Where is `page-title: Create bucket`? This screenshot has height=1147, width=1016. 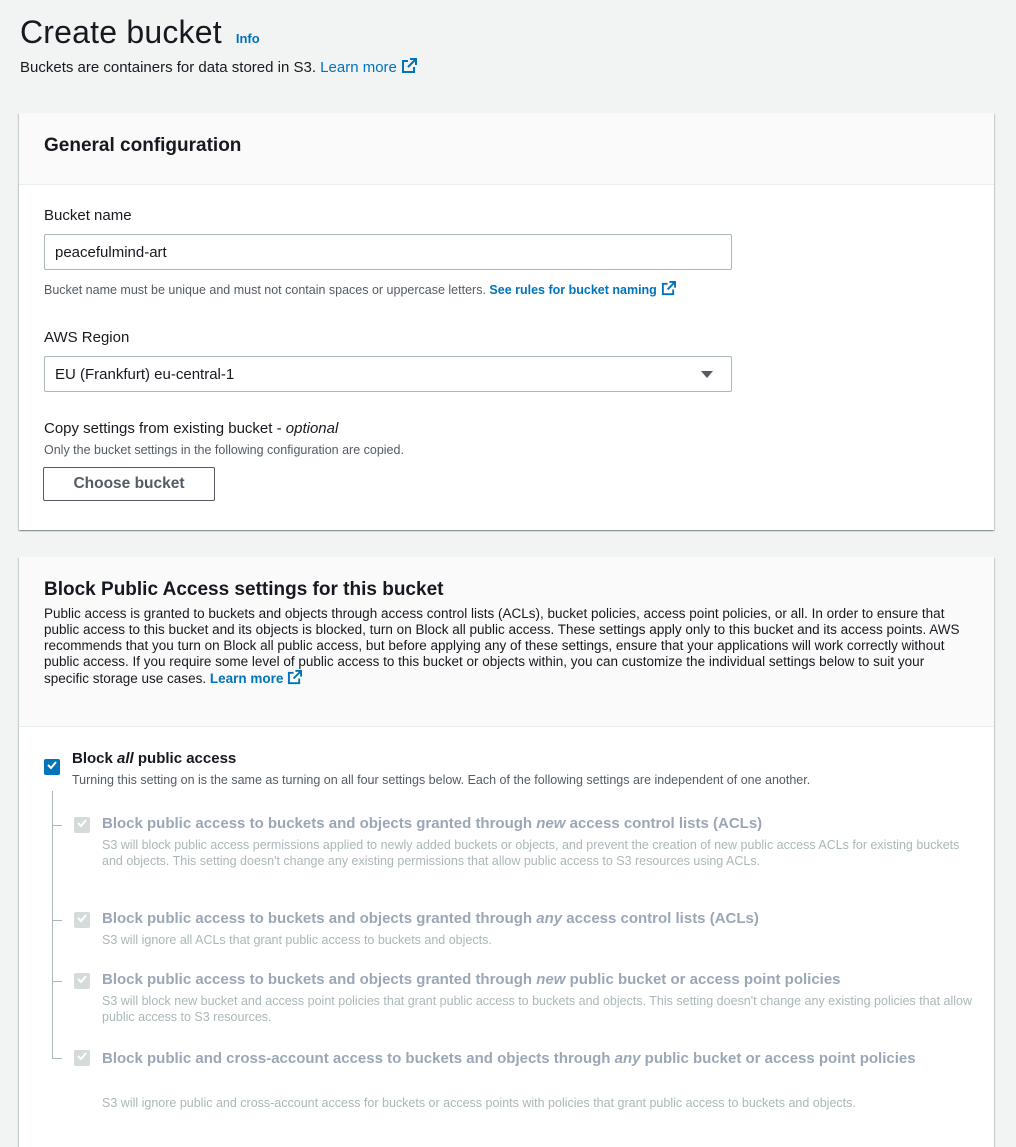 page-title: Create bucket is located at coordinates (121, 32).